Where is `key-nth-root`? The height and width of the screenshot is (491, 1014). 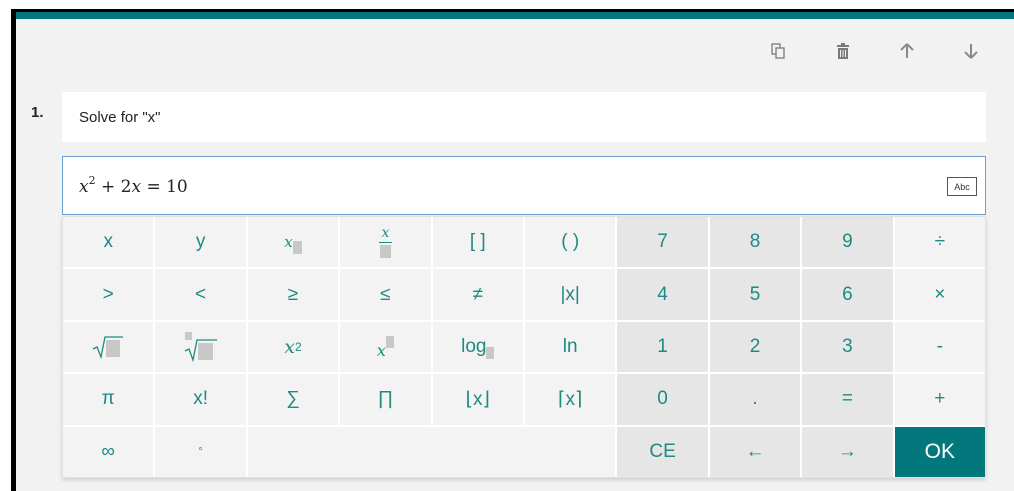 key-nth-root is located at coordinates (200, 347).